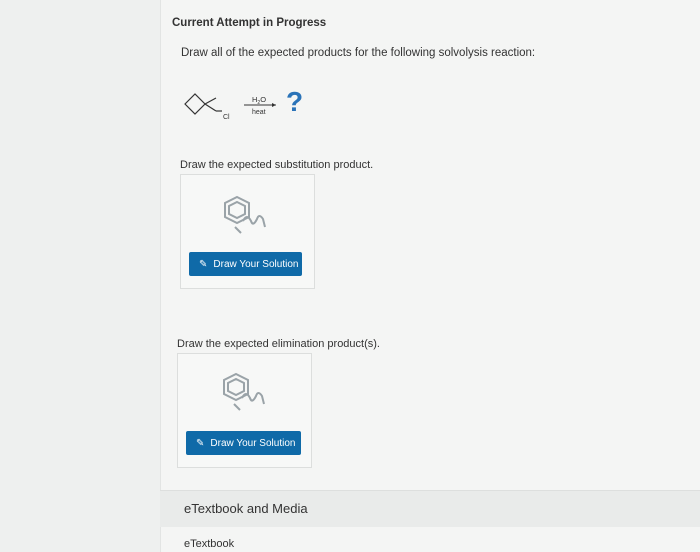  Describe the element at coordinates (249, 23) in the screenshot. I see `attempt-heading: Current Attempt in Progress` at that location.